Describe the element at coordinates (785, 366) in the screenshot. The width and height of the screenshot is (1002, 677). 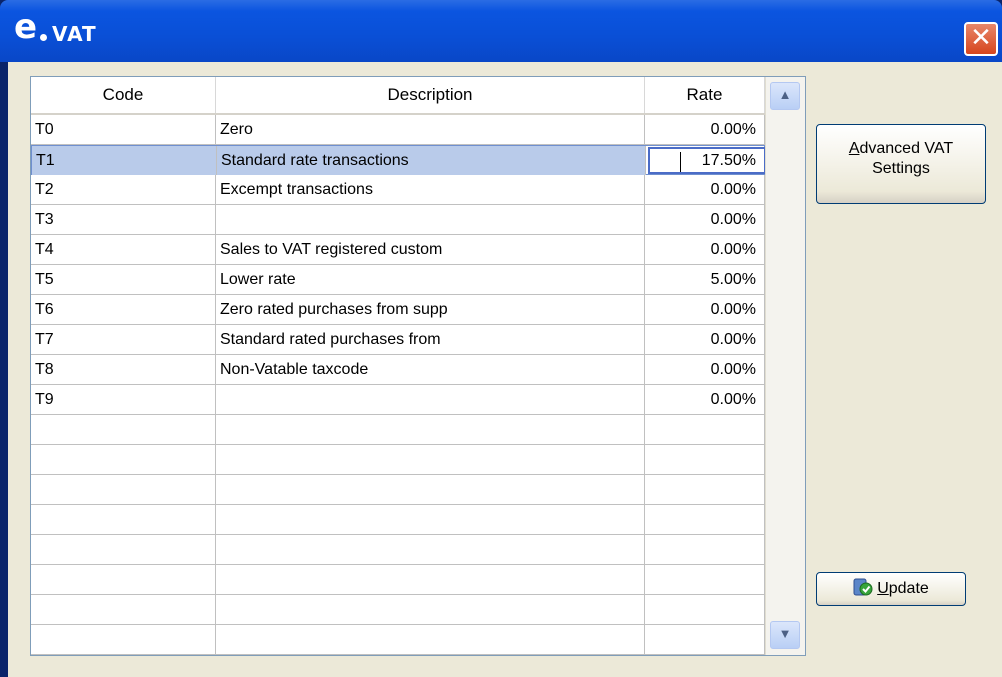
I see `vertical-scrollbar: ▲ ▼` at that location.